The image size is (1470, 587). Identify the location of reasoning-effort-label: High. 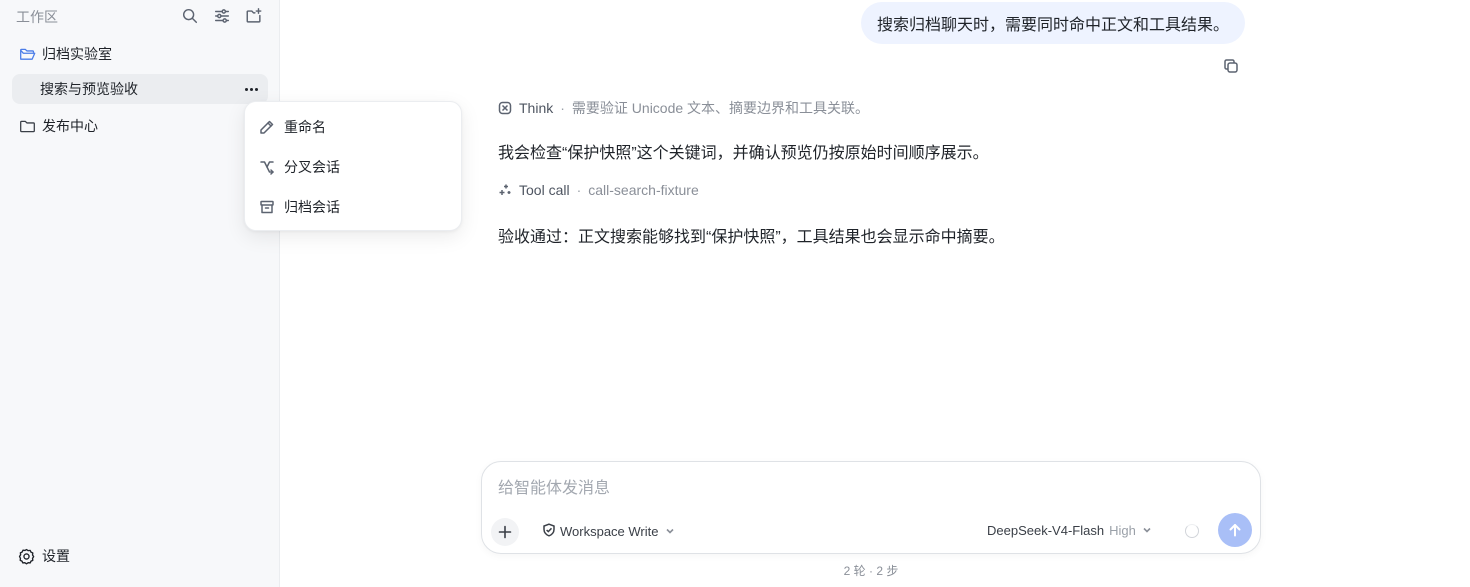
(1122, 530).